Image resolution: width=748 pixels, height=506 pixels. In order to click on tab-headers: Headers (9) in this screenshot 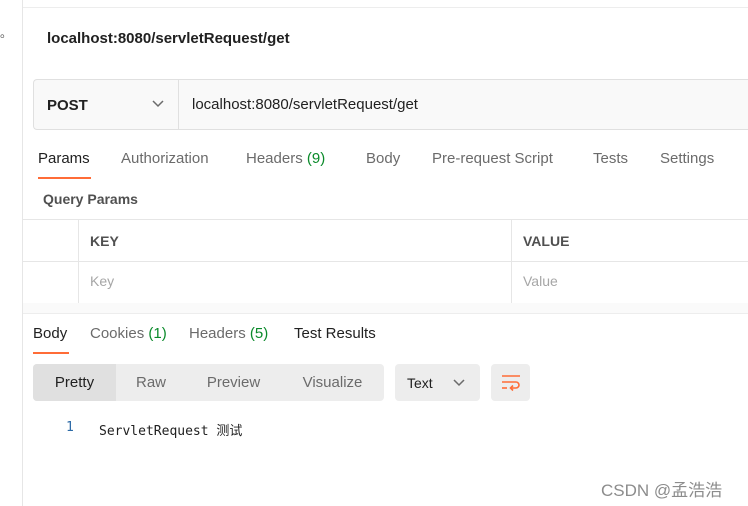, I will do `click(285, 158)`.